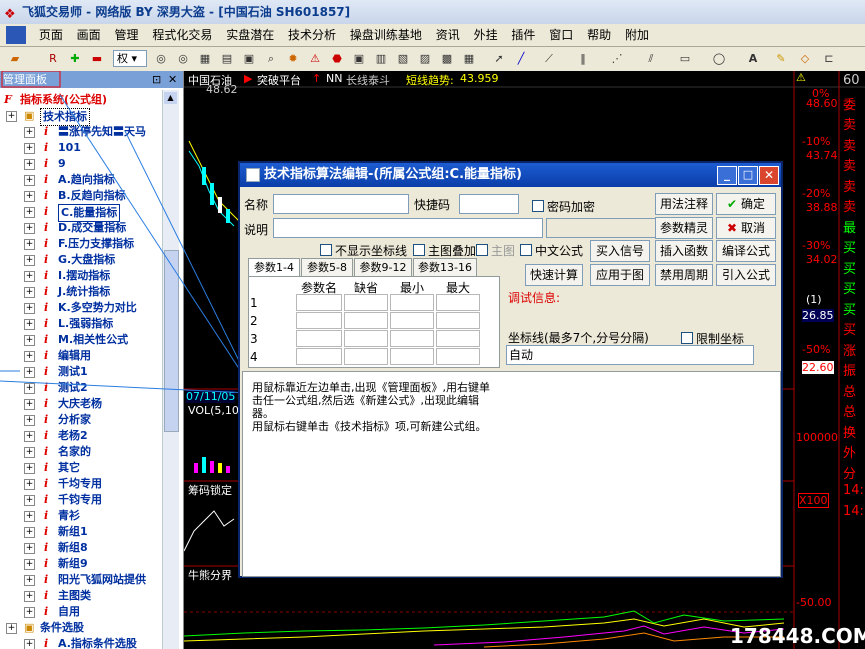  I want to click on tree-group-stock-select: + ▣ 条件选股, so click(81, 628).